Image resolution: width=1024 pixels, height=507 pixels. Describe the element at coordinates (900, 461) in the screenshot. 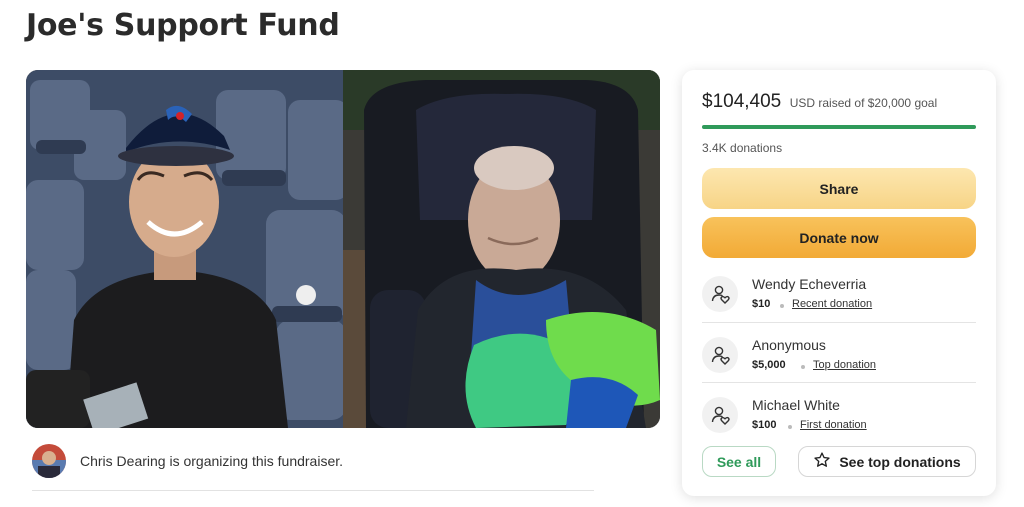

I see `see-top-donations-label: See top donations` at that location.